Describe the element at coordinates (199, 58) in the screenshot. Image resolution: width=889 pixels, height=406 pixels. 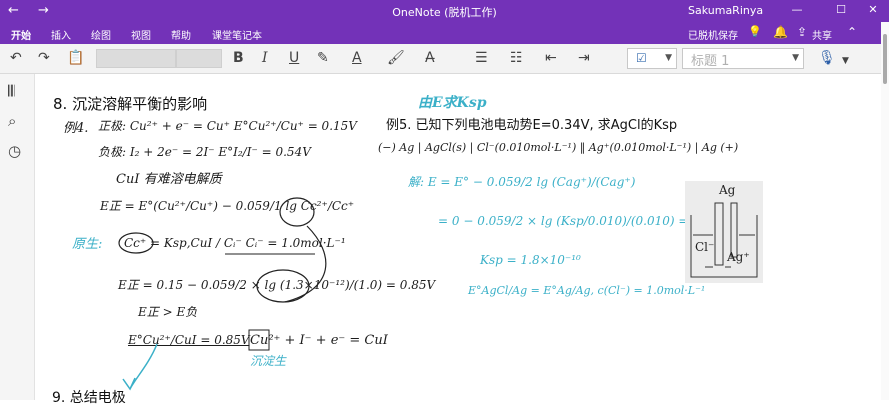
I see `font-size-box` at that location.